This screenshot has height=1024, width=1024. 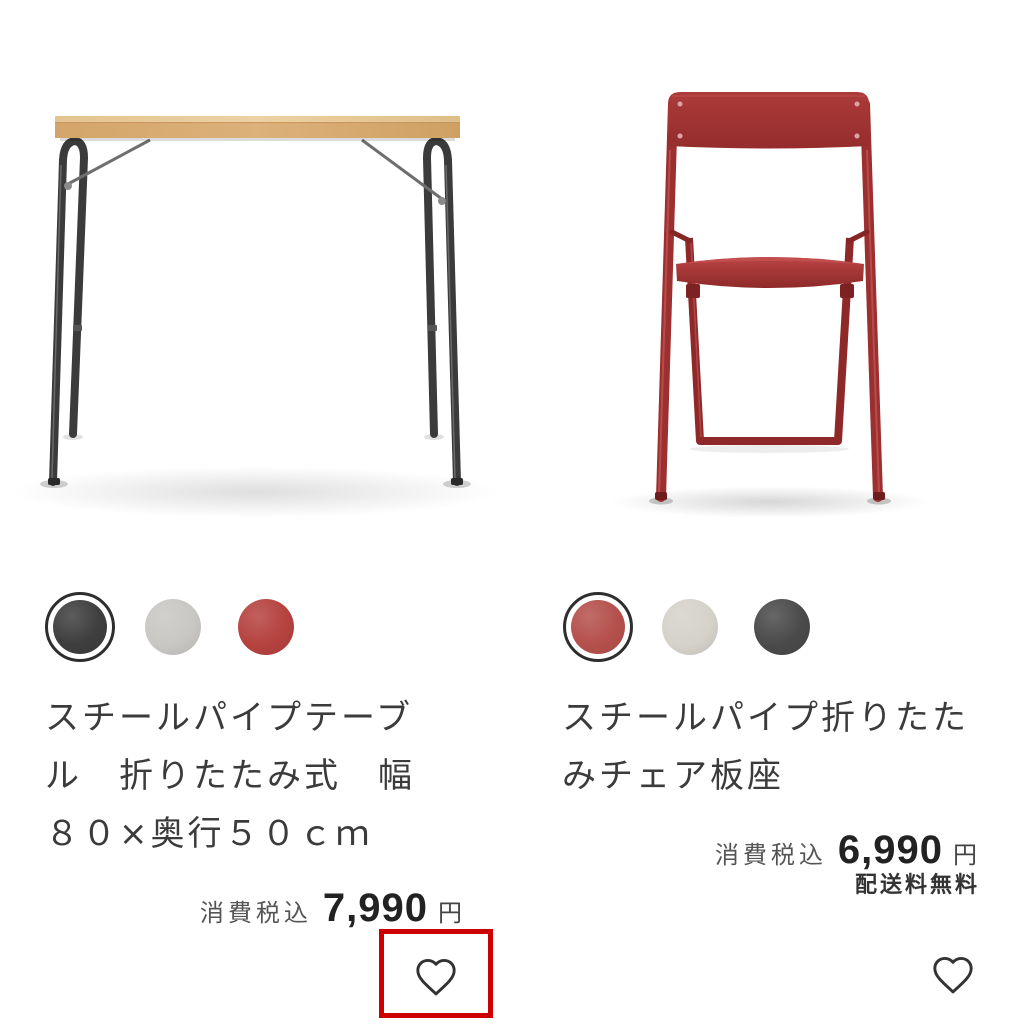 What do you see at coordinates (690, 627) in the screenshot?
I see `color-swatch-beige` at bounding box center [690, 627].